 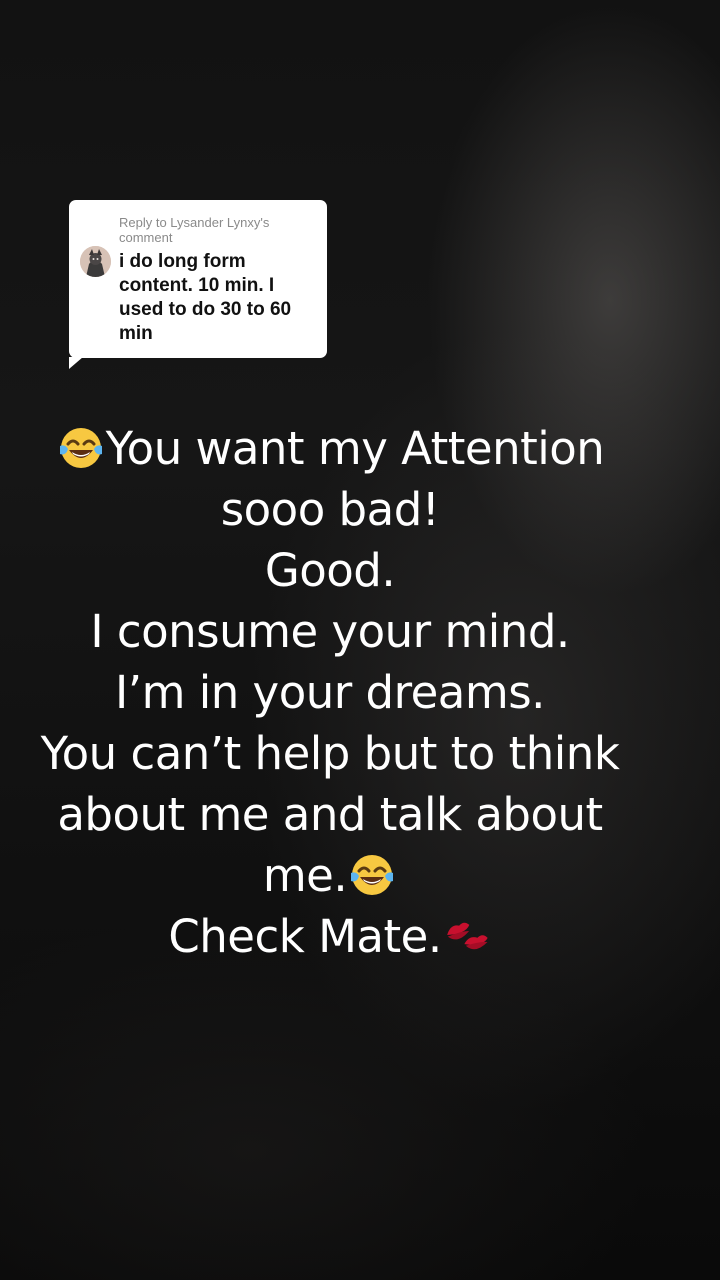 What do you see at coordinates (305, 936) in the screenshot?
I see `caption-line-9-text: Check Mate.` at bounding box center [305, 936].